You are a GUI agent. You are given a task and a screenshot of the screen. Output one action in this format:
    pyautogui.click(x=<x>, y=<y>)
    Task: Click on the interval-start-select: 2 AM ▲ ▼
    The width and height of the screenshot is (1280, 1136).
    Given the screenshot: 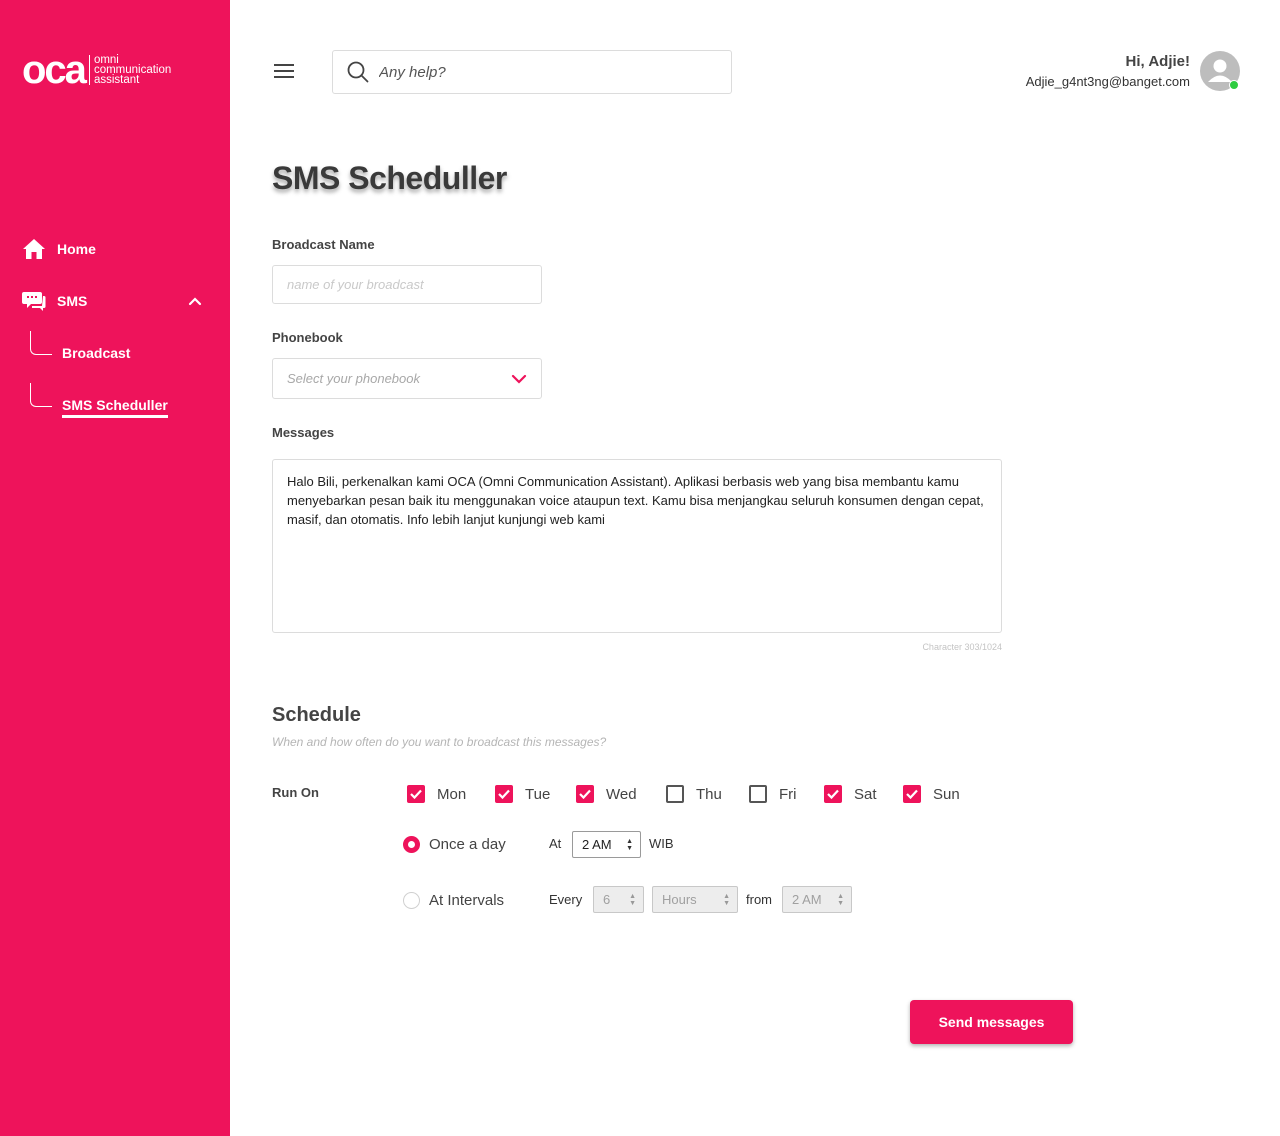 What is the action you would take?
    pyautogui.click(x=817, y=899)
    